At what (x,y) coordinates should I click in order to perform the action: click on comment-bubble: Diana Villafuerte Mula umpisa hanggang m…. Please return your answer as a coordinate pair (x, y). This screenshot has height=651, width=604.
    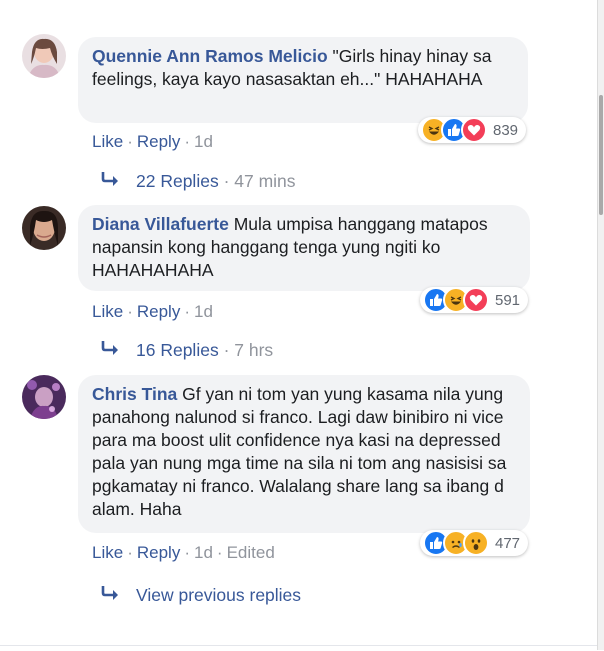
    Looking at the image, I should click on (304, 248).